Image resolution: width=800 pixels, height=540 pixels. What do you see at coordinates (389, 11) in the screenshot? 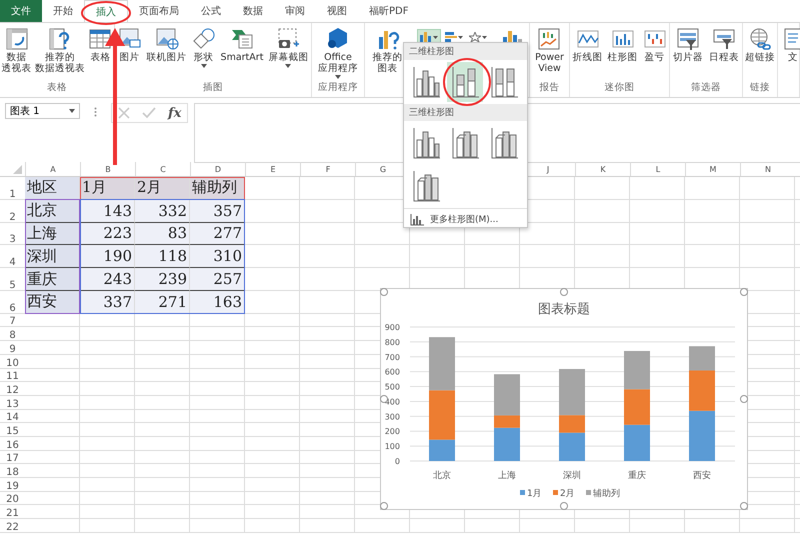
I see `ribbon-tab: 福昕PDF` at bounding box center [389, 11].